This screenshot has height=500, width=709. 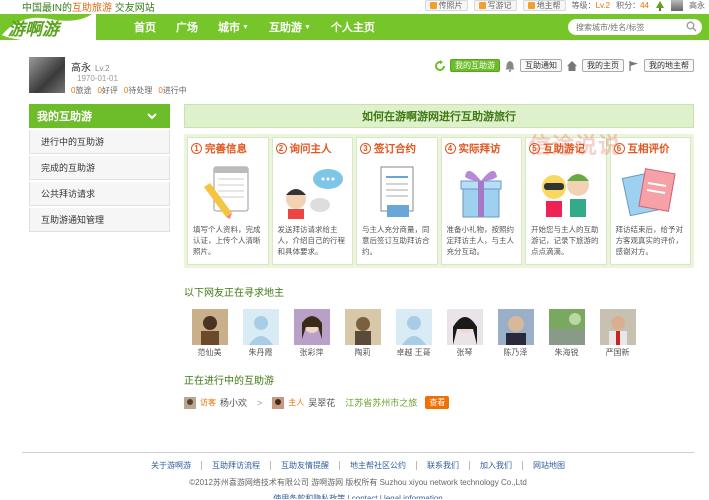 I want to click on view-trip-button: 查看, so click(x=437, y=402).